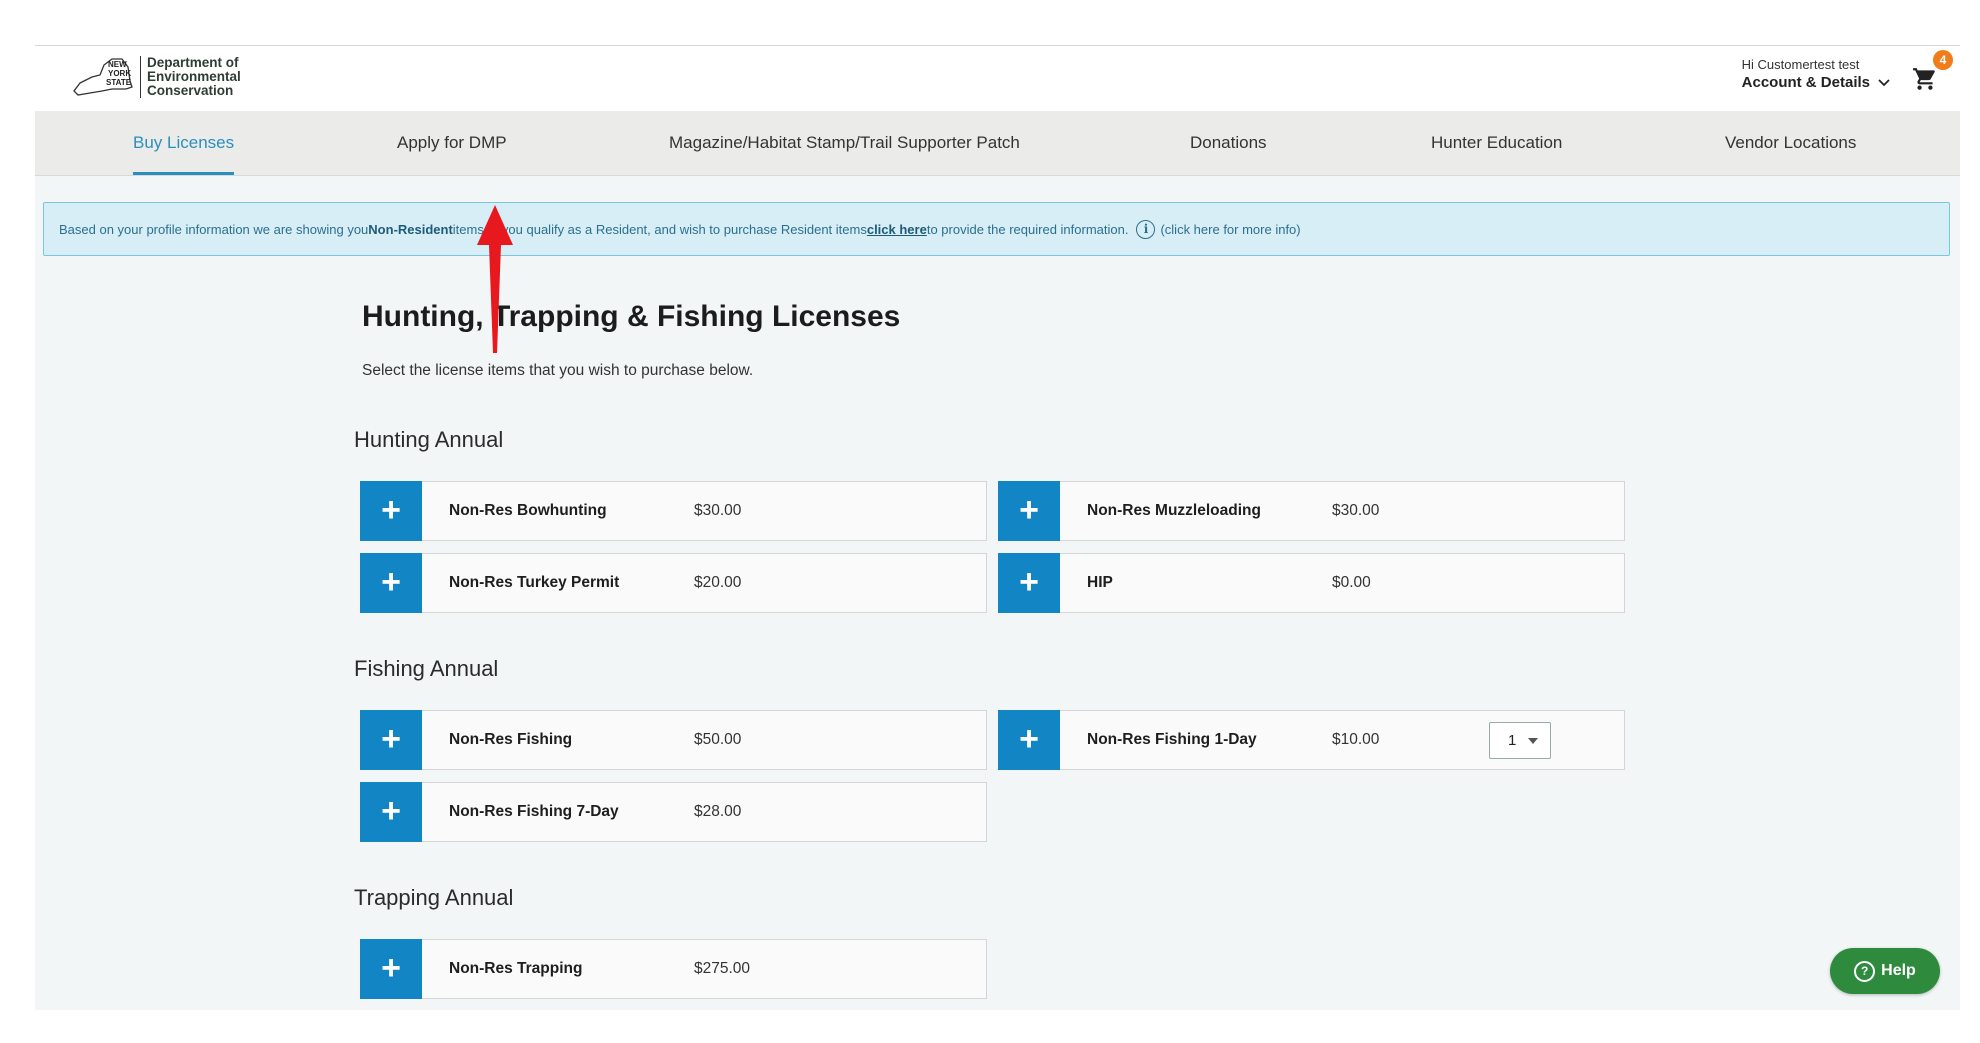  Describe the element at coordinates (673, 740) in the screenshot. I see `license-card-non-res-fishing: + Non-Res Fishing $50.00` at that location.